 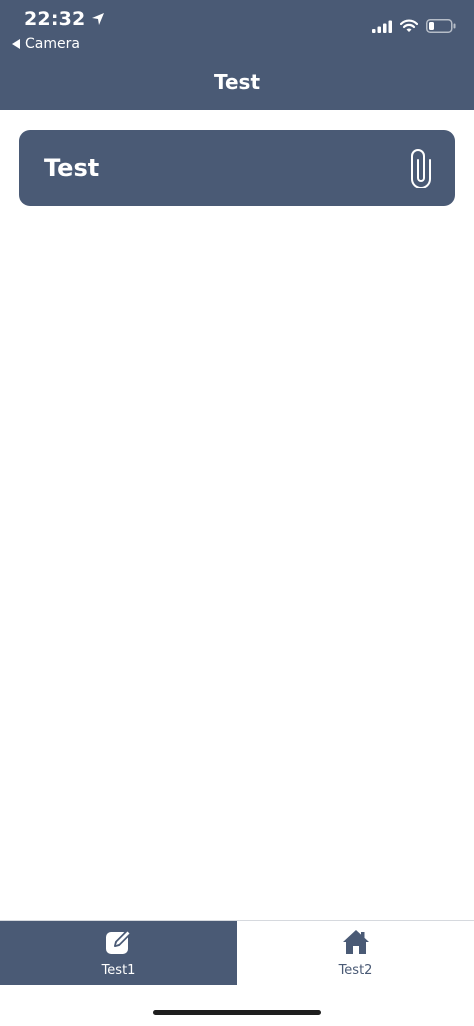 I want to click on edit-icon, so click(x=118, y=942).